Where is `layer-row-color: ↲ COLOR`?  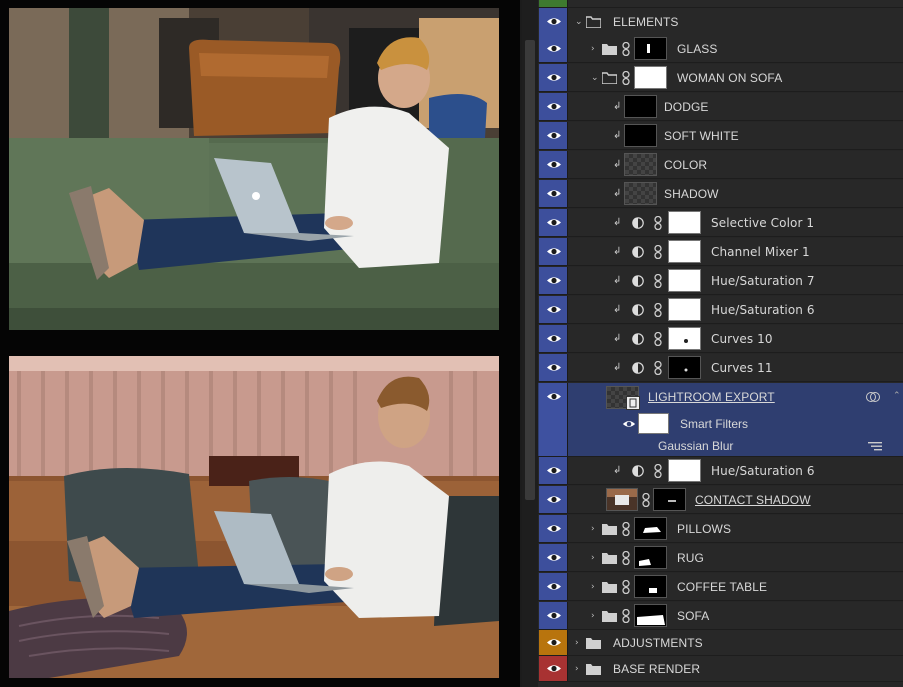
layer-row-color: ↲ COLOR is located at coordinates (720, 165).